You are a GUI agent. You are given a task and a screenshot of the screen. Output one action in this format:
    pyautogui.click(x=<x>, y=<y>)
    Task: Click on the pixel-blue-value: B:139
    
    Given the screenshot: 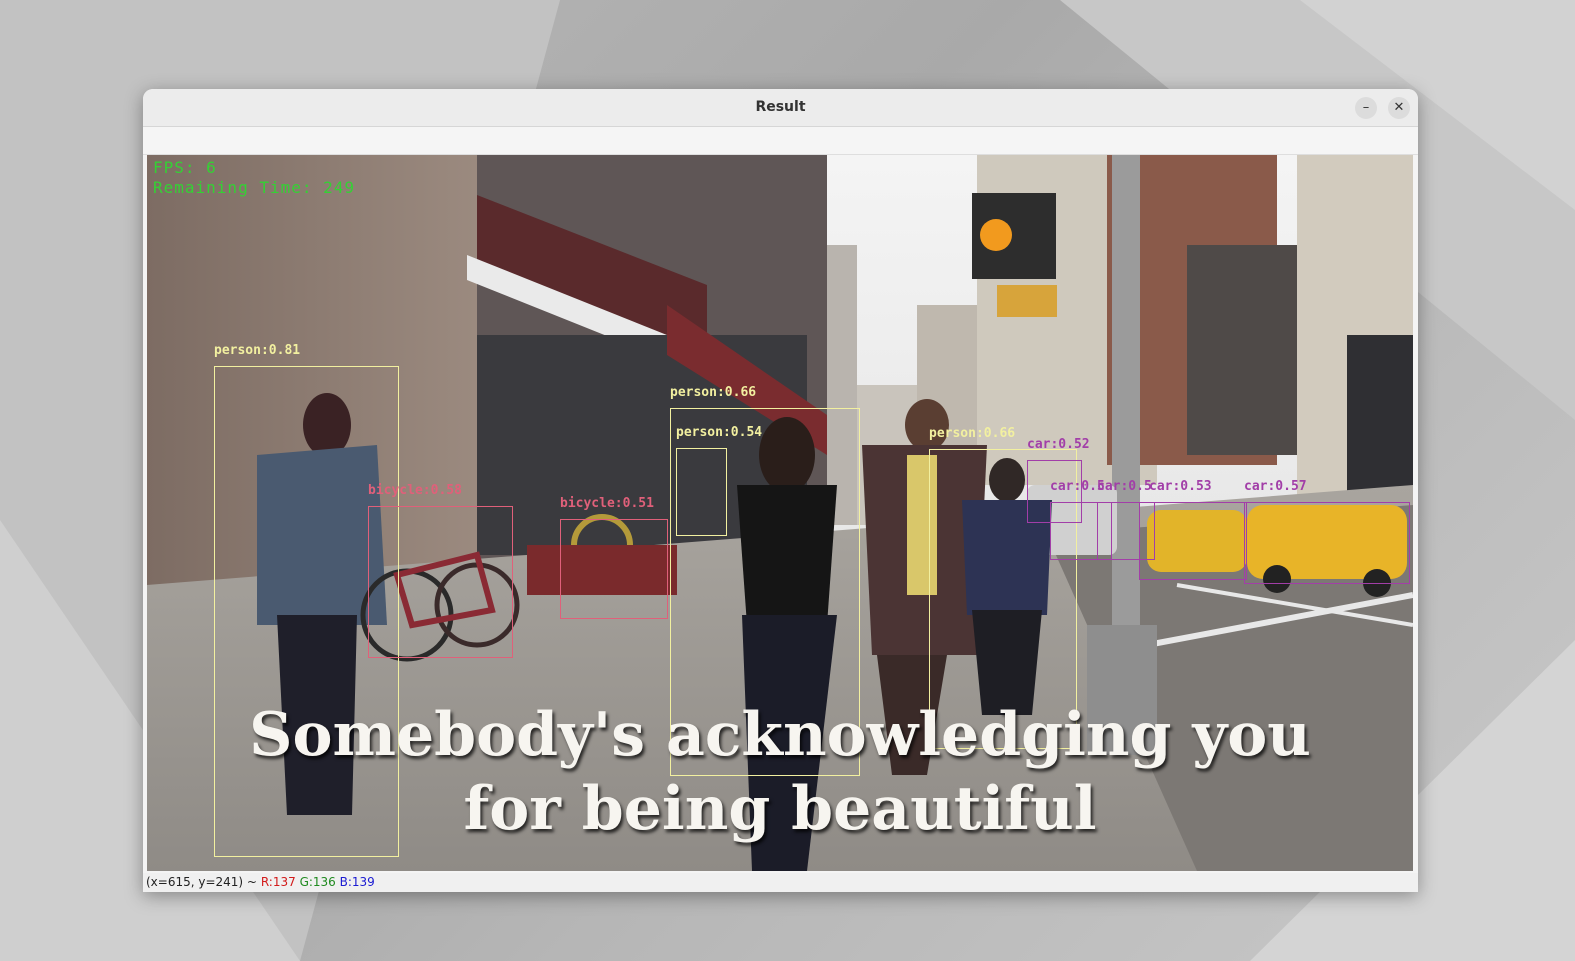 What is the action you would take?
    pyautogui.click(x=357, y=882)
    